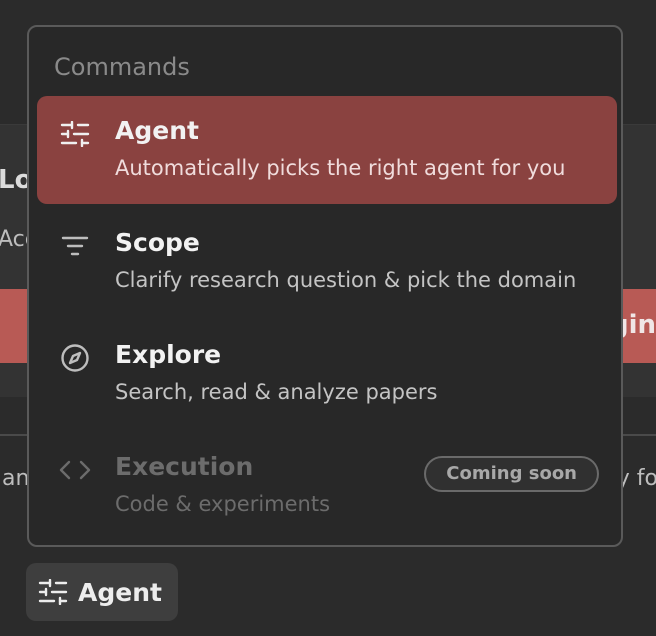  What do you see at coordinates (168, 354) in the screenshot?
I see `command-label: Explore` at bounding box center [168, 354].